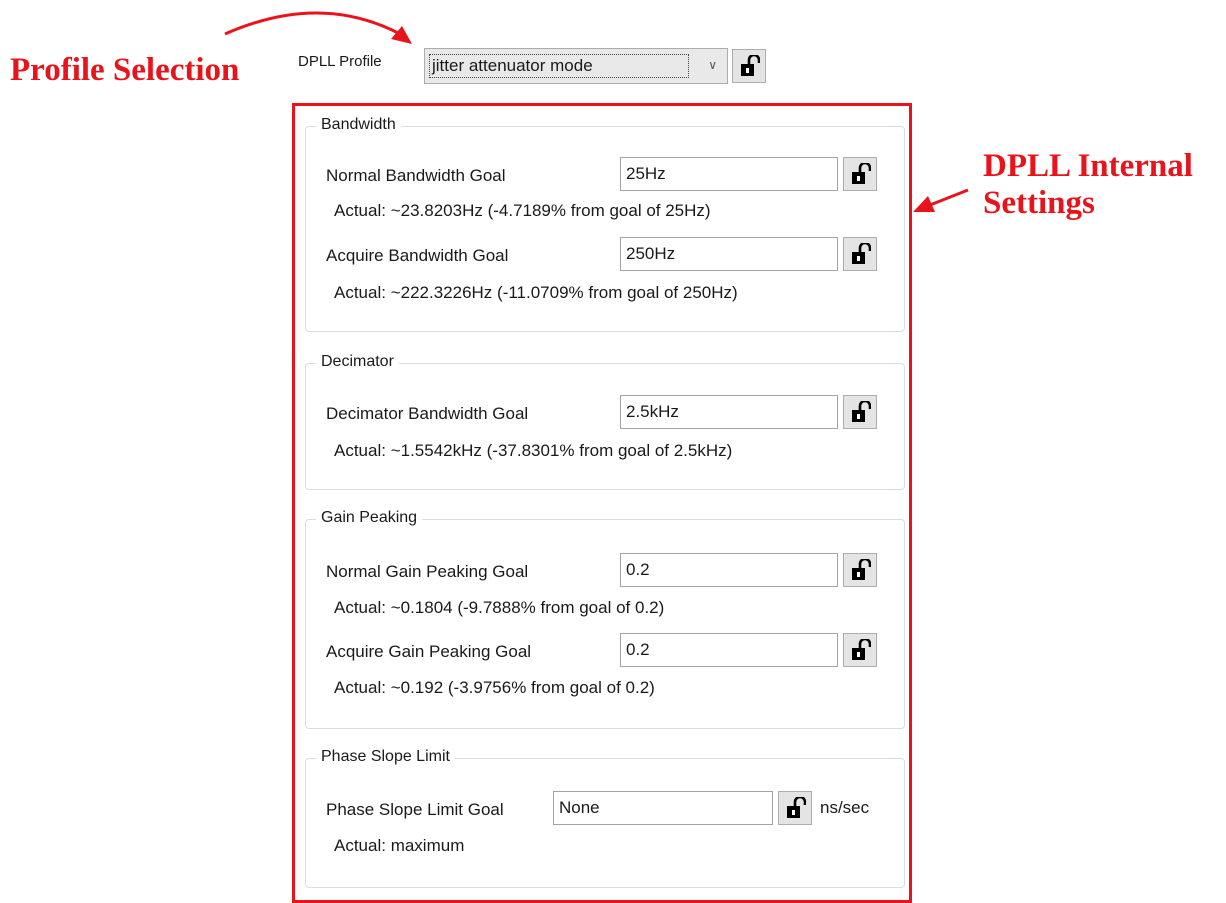 This screenshot has height=903, width=1226. Describe the element at coordinates (357, 362) in the screenshot. I see `decimator-group-title: Decimator` at that location.